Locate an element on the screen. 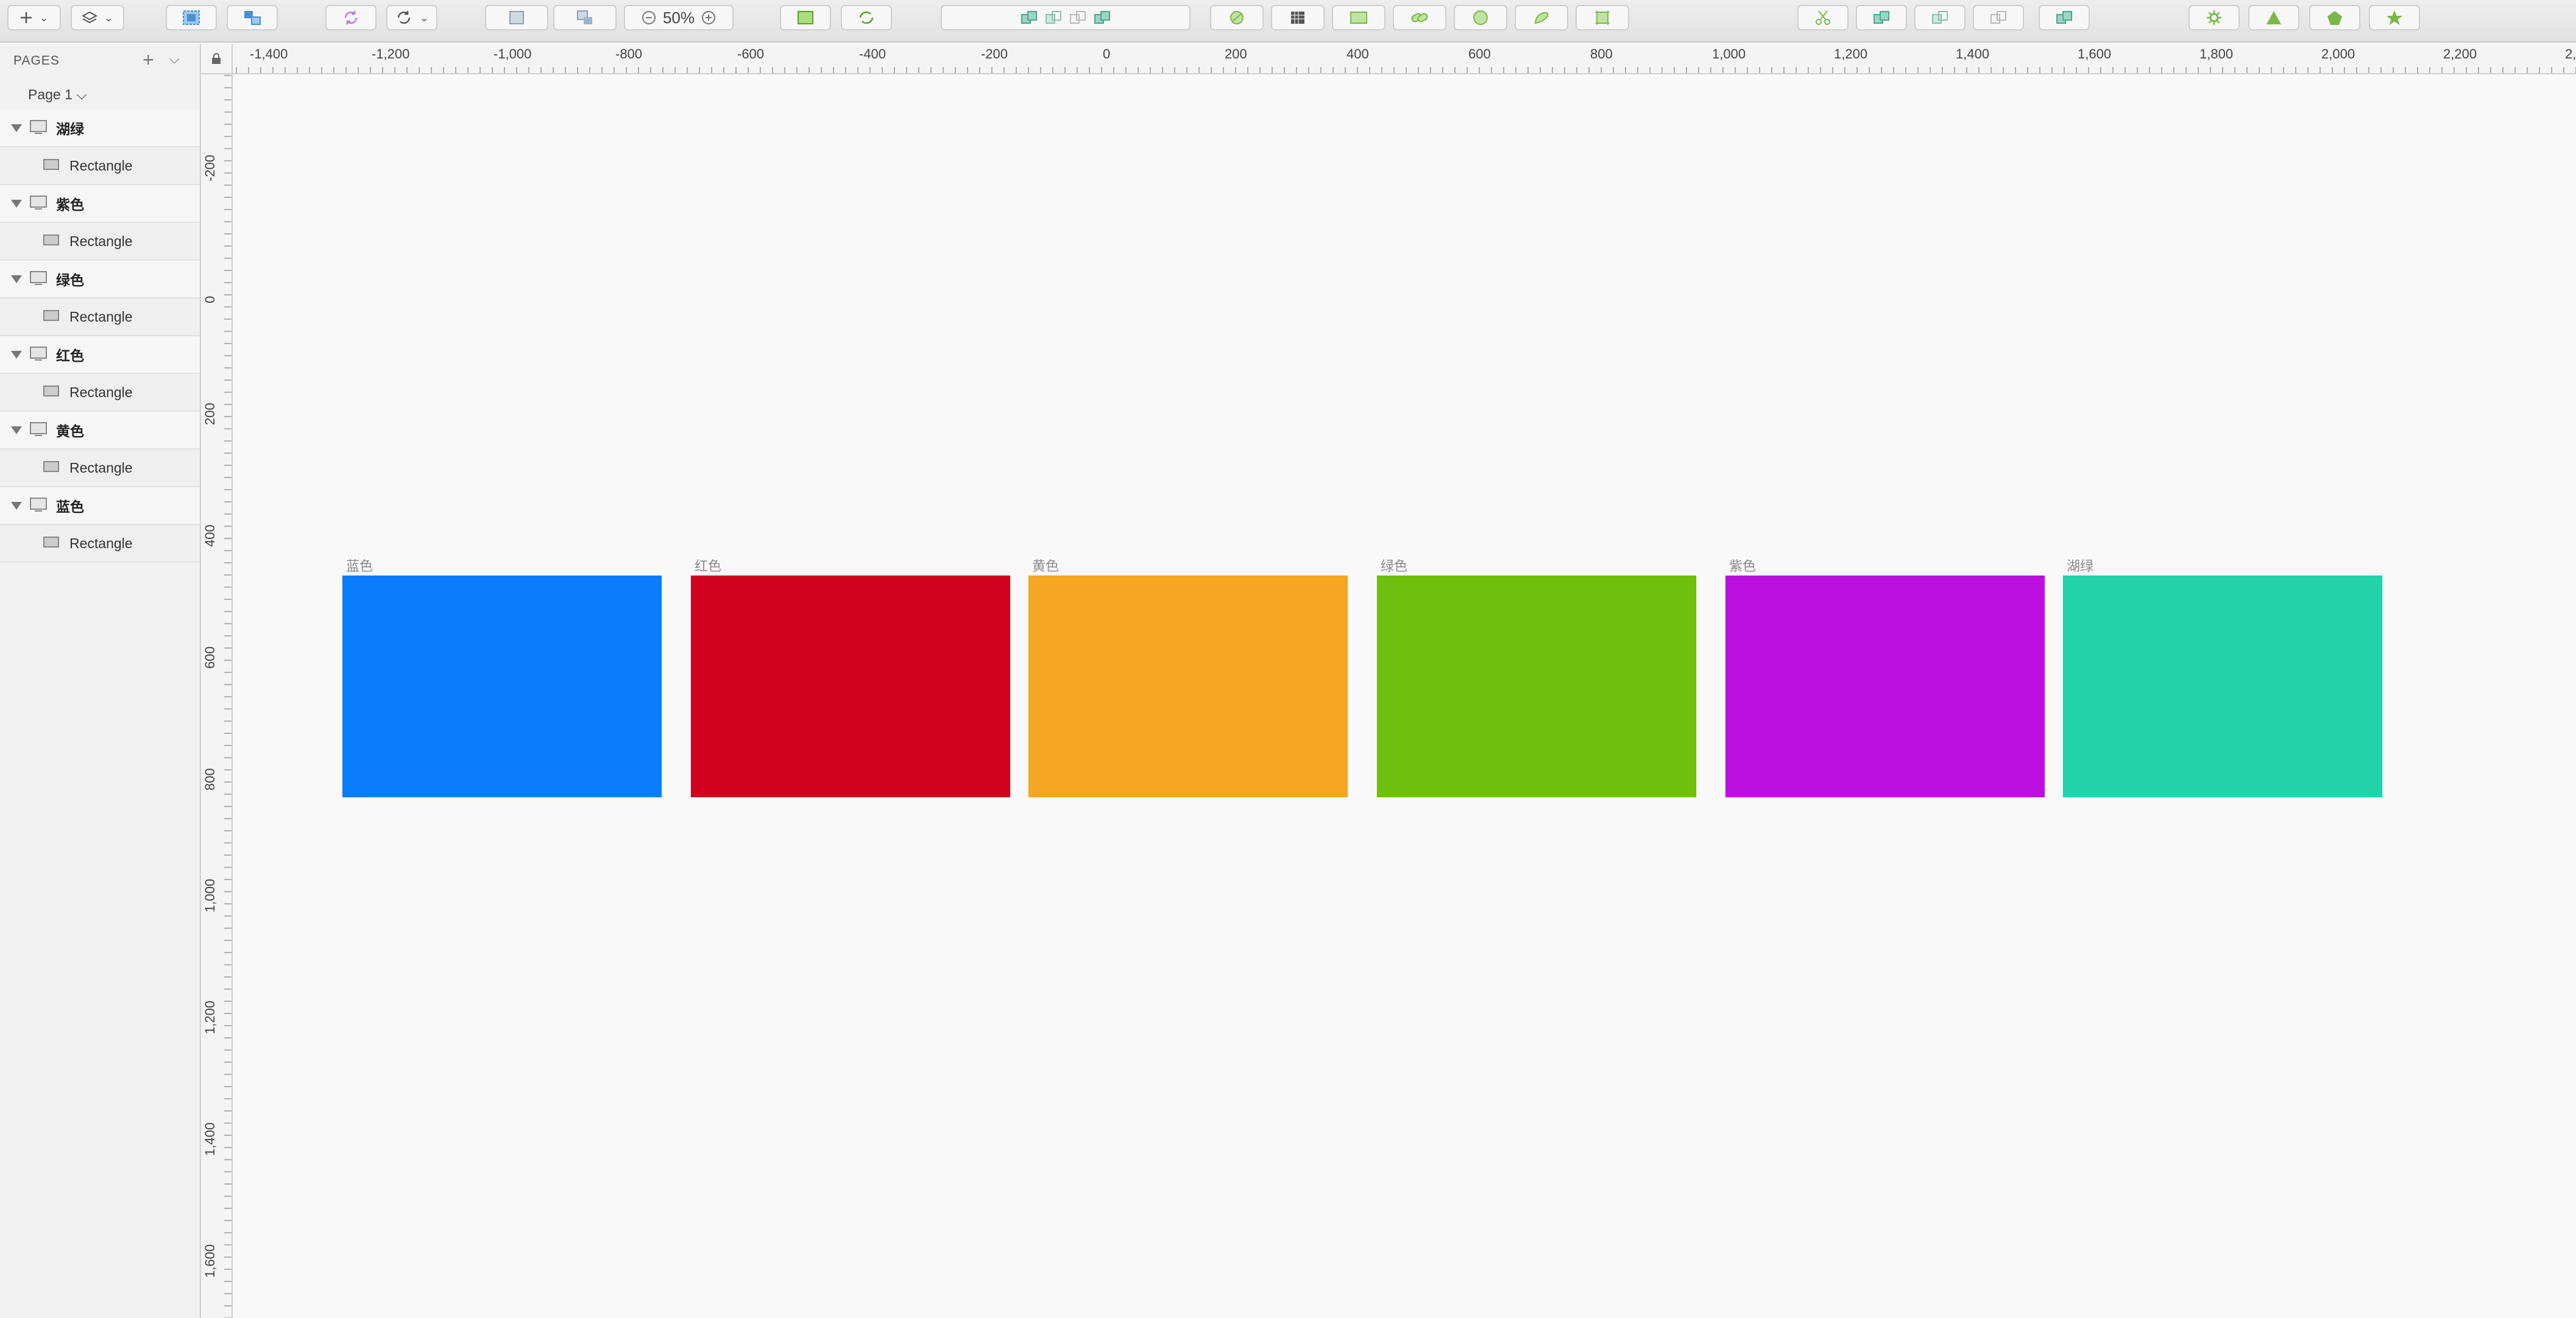 Image resolution: width=2576 pixels, height=1318 pixels. artboard-title: 黄色 is located at coordinates (1045, 565).